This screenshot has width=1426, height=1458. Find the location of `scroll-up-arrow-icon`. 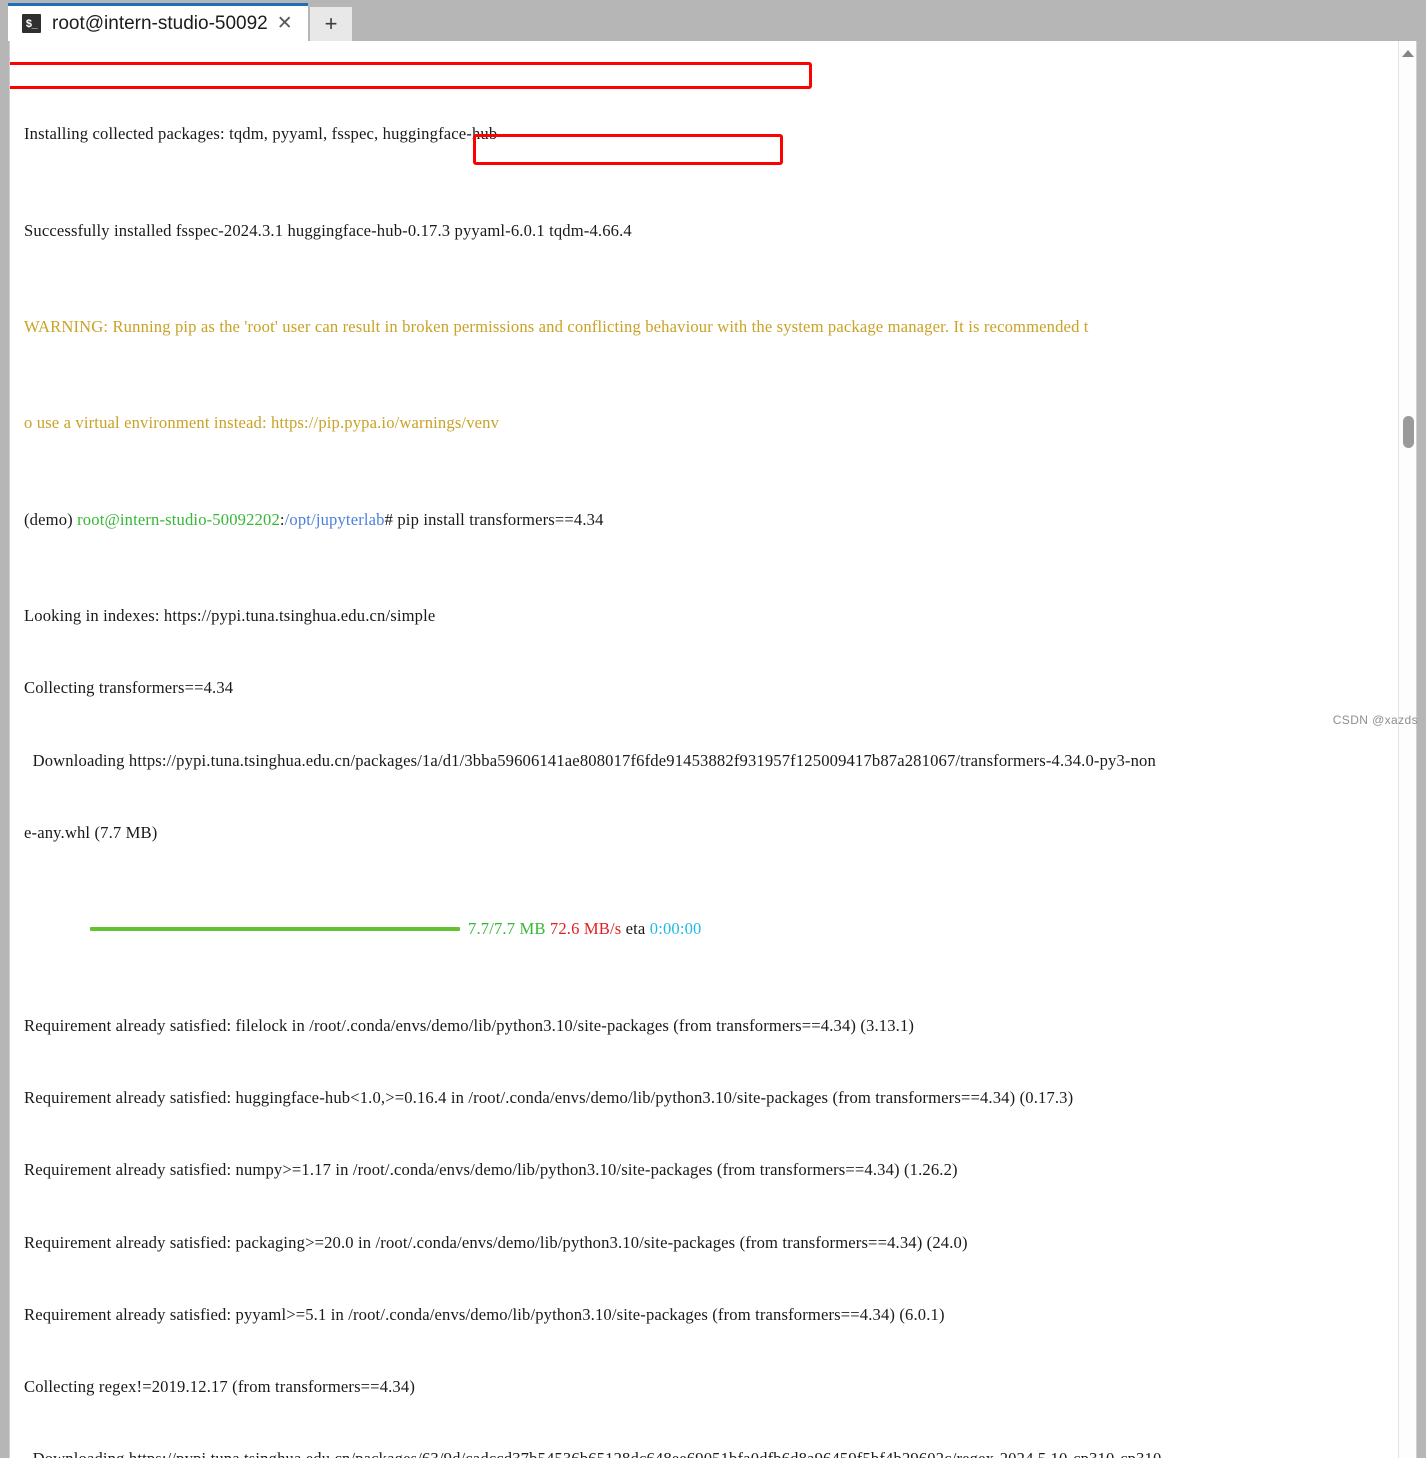

scroll-up-arrow-icon is located at coordinates (1408, 53).